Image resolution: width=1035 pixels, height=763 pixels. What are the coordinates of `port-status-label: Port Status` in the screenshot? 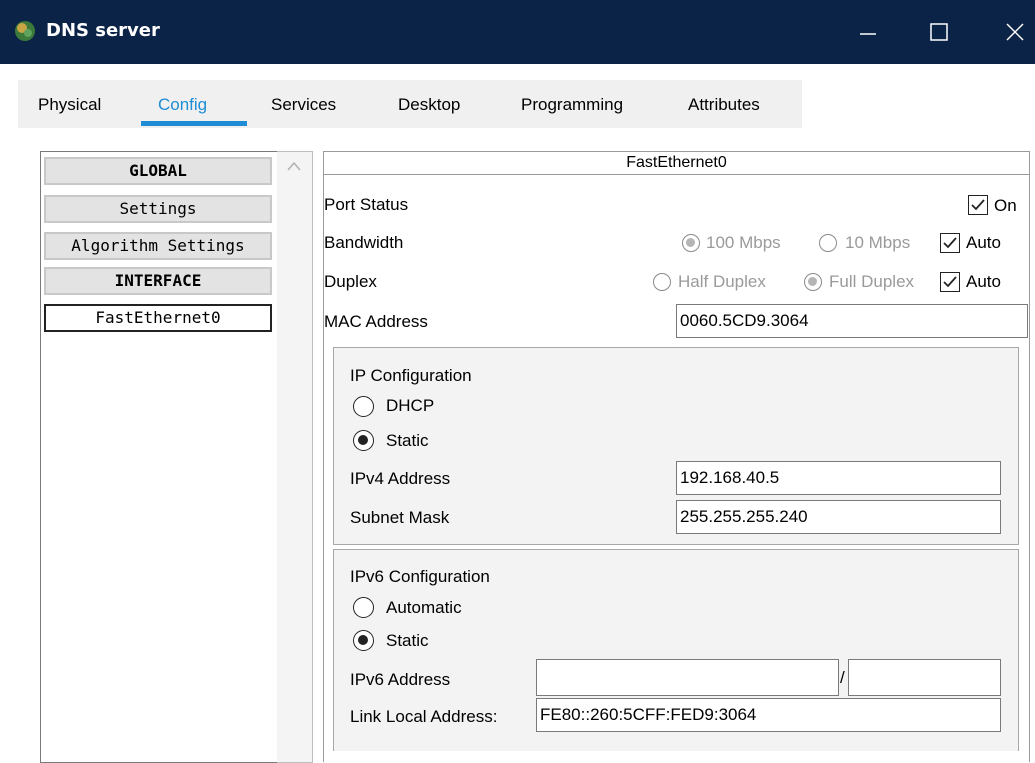 It's located at (366, 204).